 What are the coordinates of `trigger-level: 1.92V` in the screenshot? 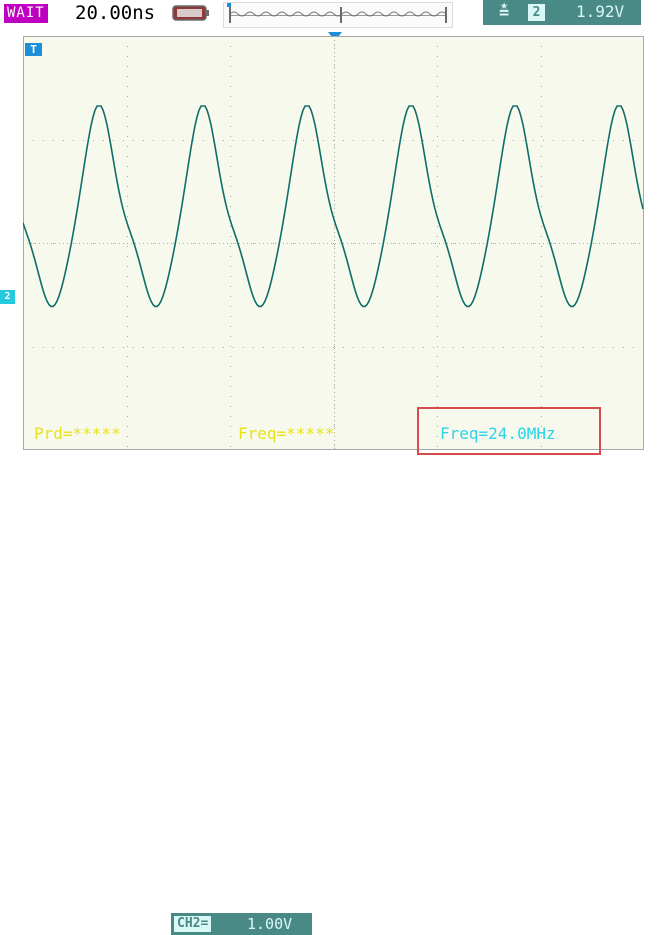 It's located at (600, 11).